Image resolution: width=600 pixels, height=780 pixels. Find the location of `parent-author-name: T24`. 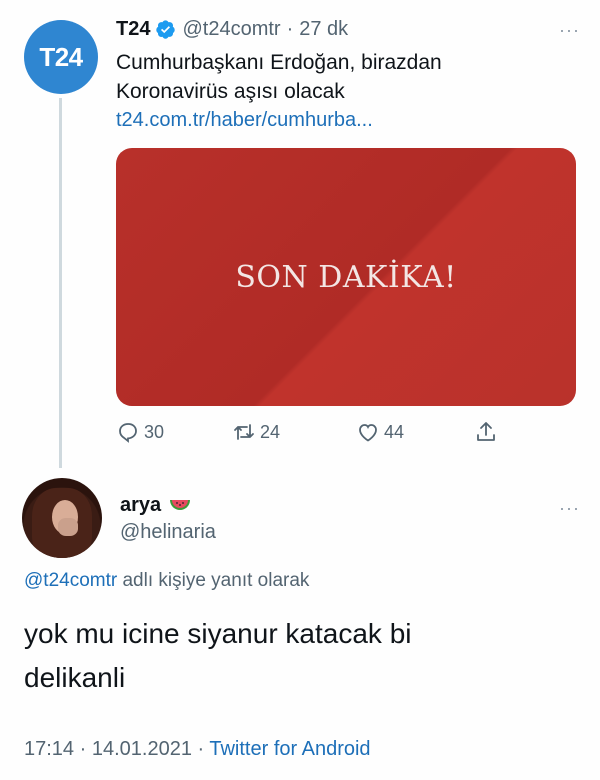

parent-author-name: T24 is located at coordinates (133, 29).